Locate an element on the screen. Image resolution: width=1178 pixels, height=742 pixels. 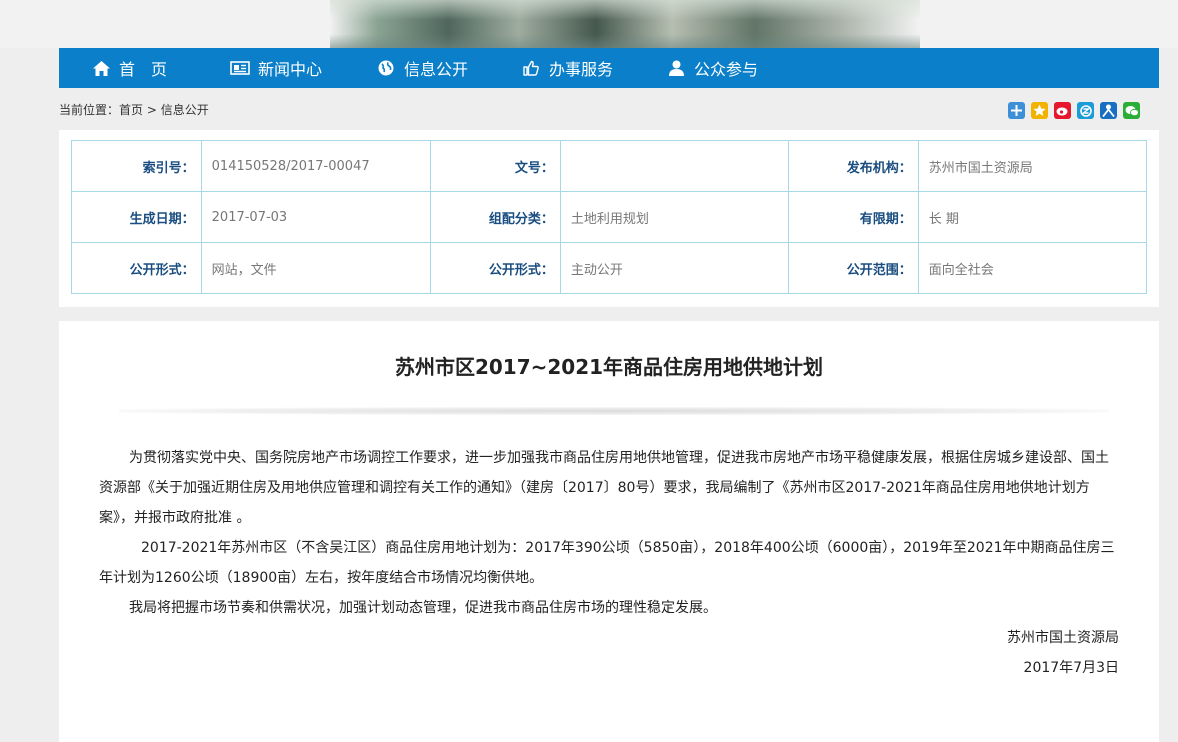
renren-icon is located at coordinates (1108, 110).